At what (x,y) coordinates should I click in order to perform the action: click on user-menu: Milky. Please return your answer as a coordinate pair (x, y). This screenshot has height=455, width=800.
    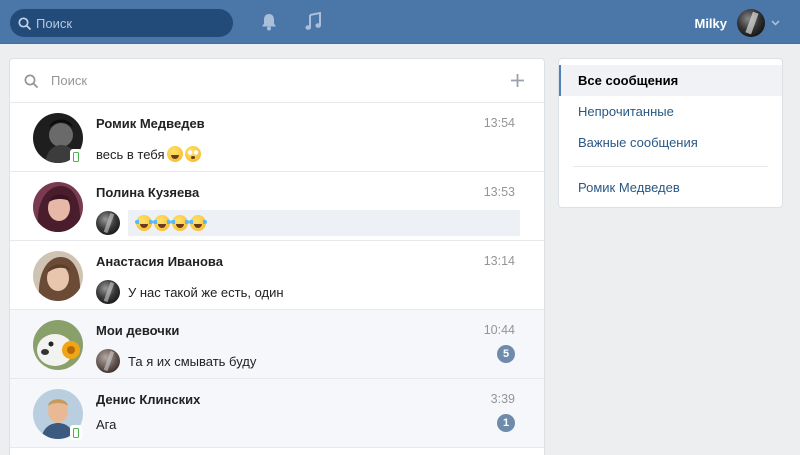
    Looking at the image, I should click on (737, 23).